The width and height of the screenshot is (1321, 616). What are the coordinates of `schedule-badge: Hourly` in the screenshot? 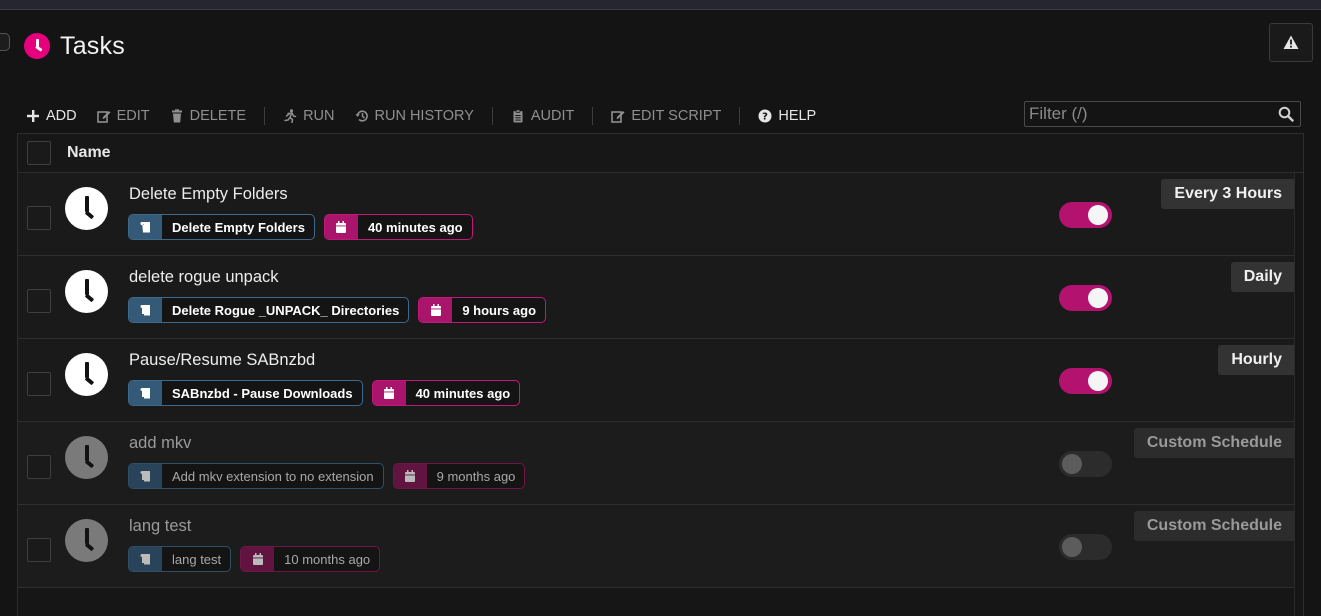 It's located at (1256, 360).